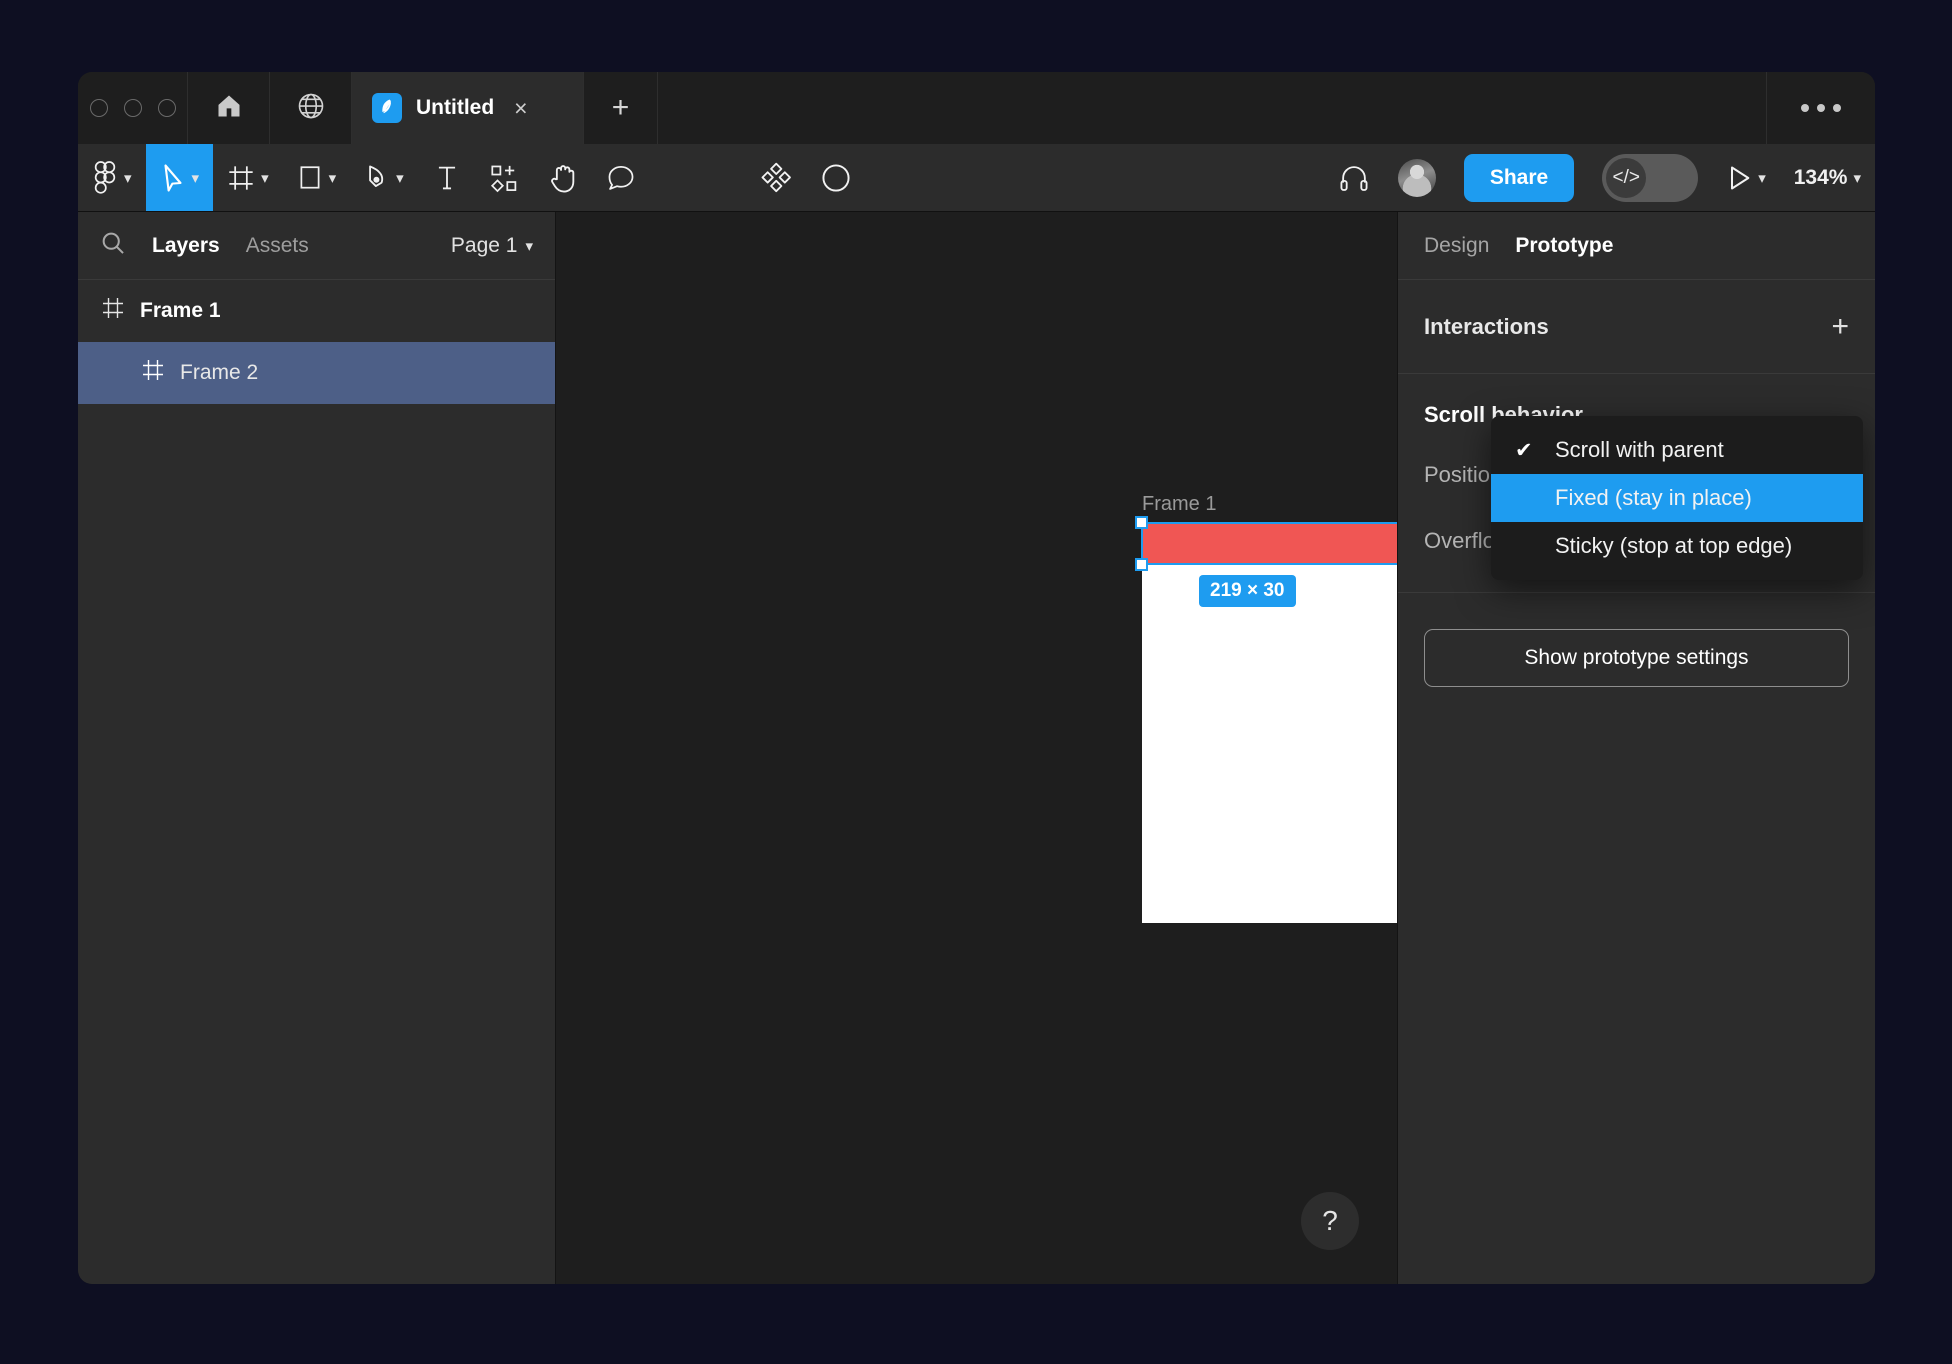  I want to click on components-tool, so click(505, 177).